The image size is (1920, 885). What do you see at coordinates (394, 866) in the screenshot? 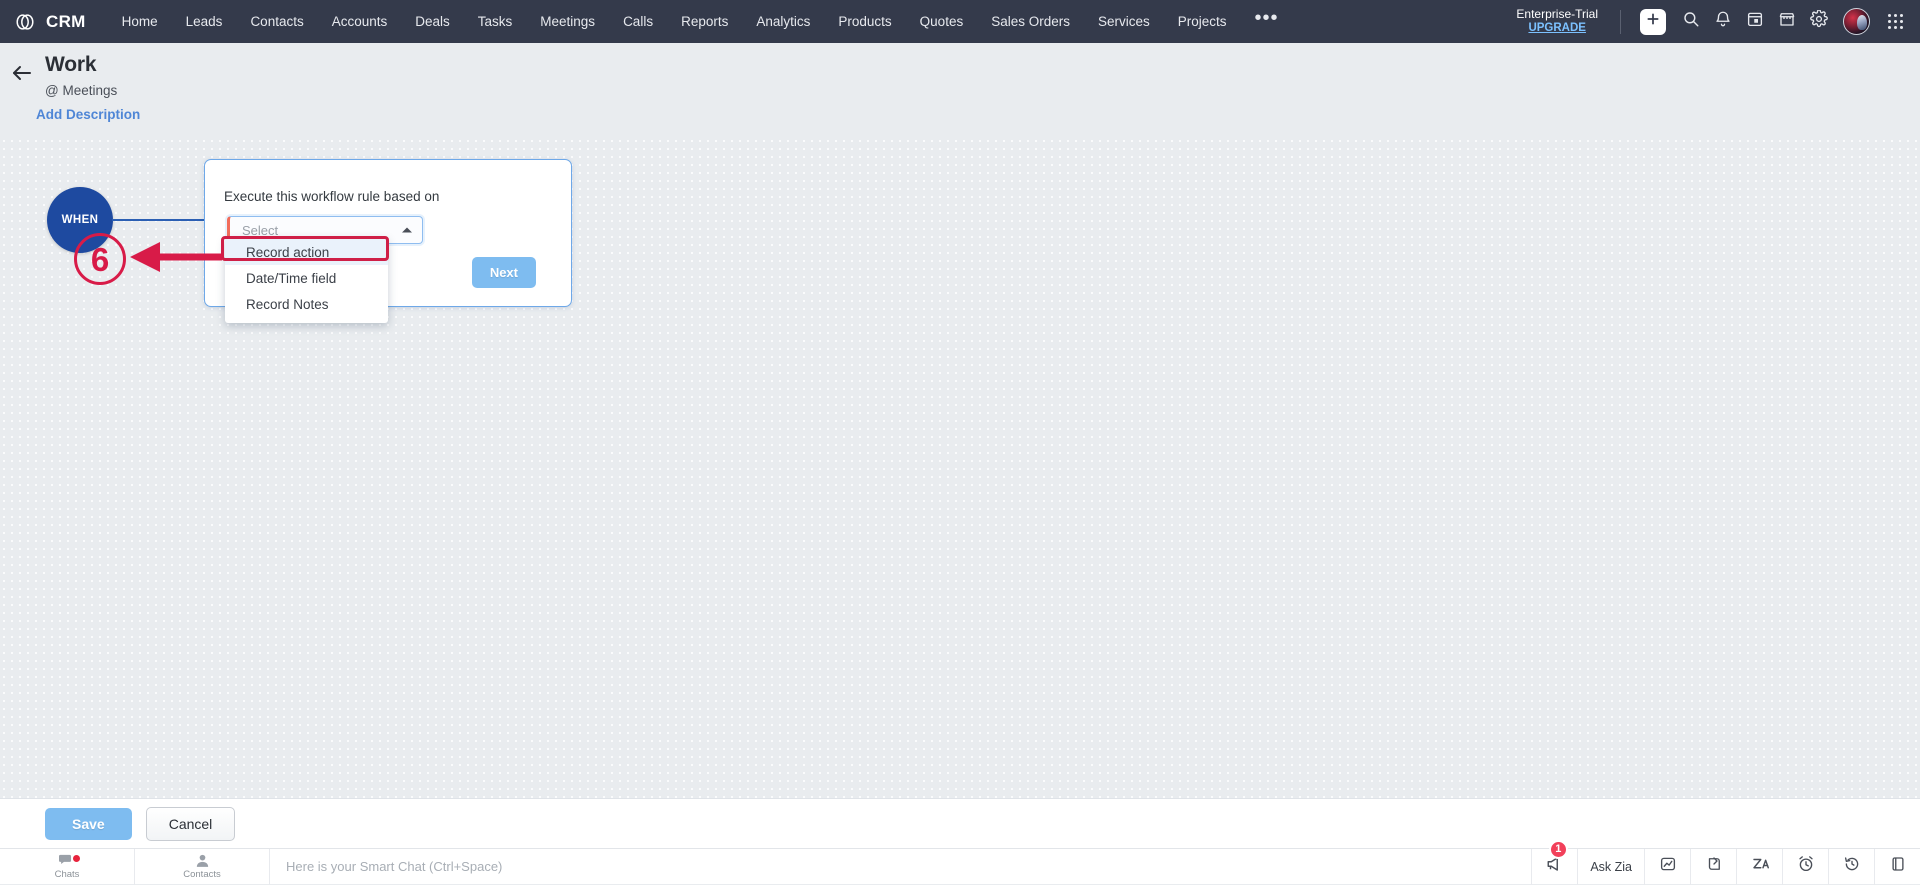
I see `smart-chat-placeholder: Here is your Smart Chat (Ctrl+Space)` at bounding box center [394, 866].